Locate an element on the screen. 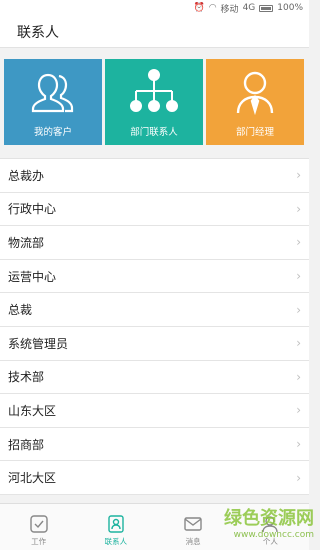 The height and width of the screenshot is (550, 320). department-name: 总裁办 is located at coordinates (26, 175).